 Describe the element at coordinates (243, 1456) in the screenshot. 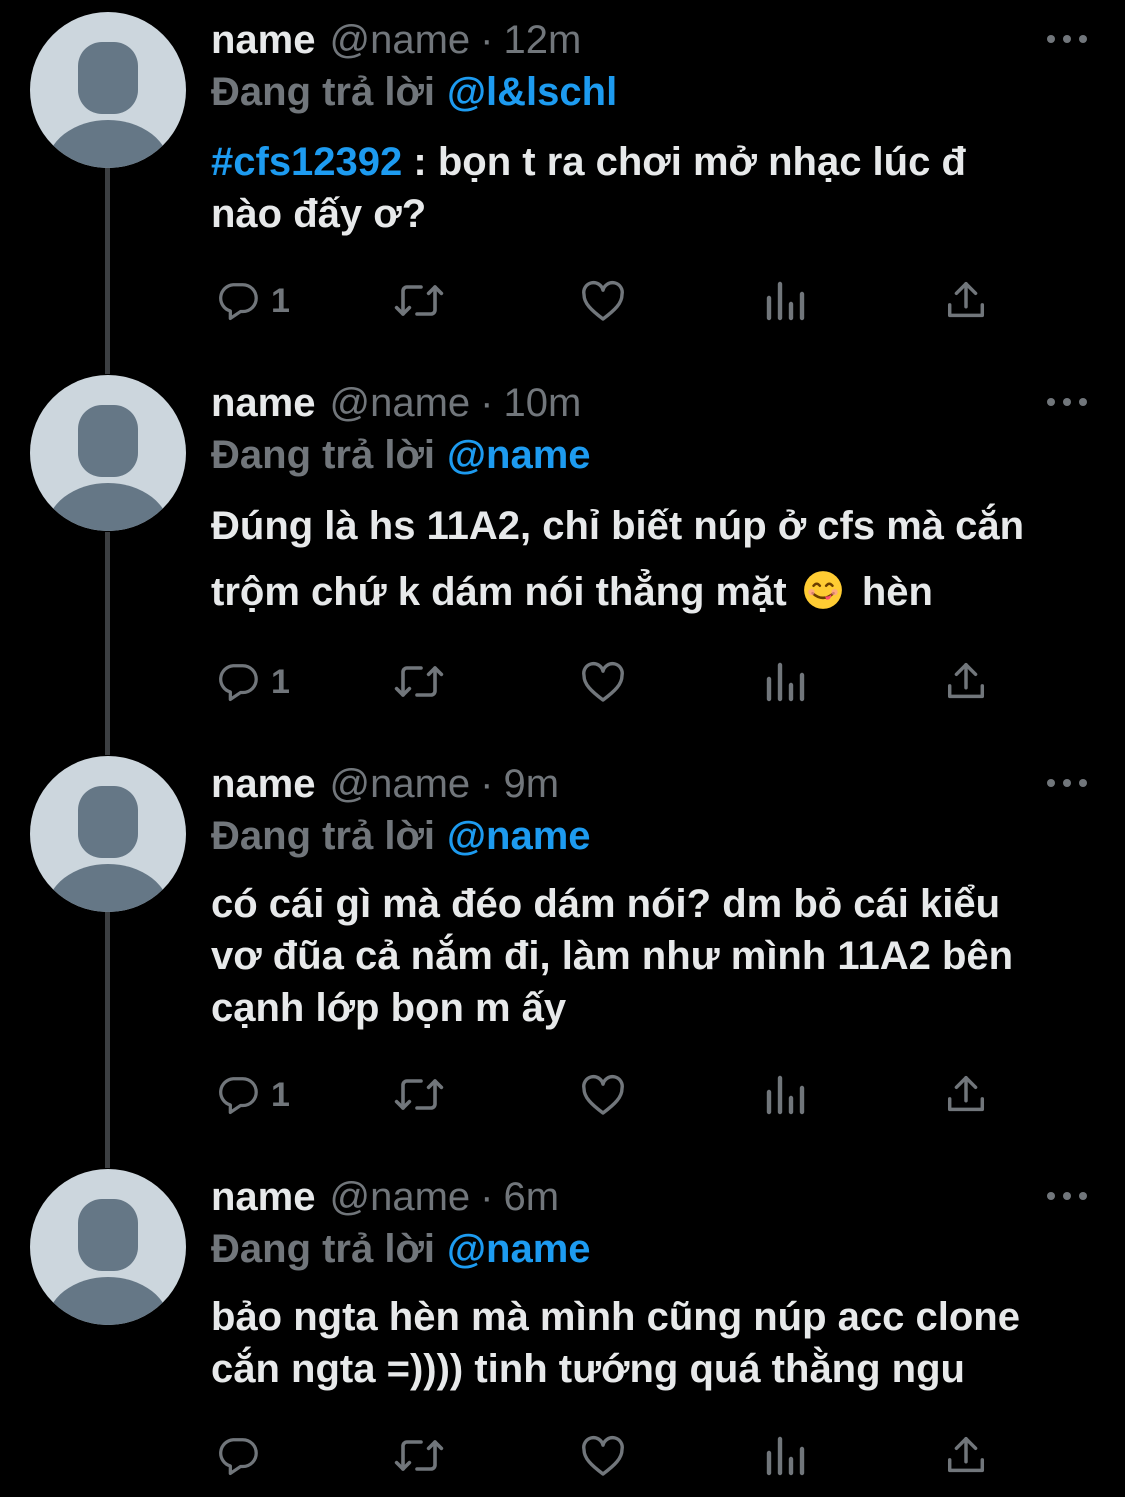

I see `reply-button` at that location.